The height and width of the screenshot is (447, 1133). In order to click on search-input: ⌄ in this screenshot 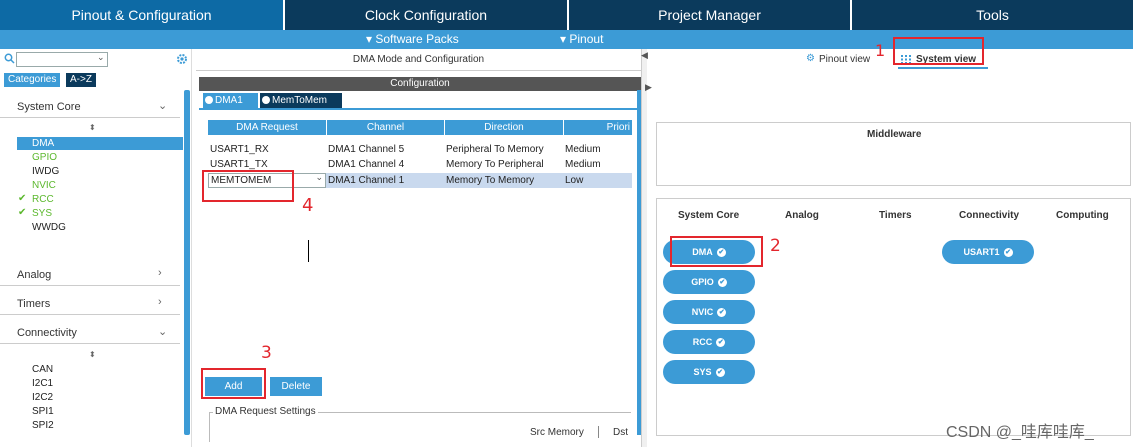, I will do `click(62, 59)`.